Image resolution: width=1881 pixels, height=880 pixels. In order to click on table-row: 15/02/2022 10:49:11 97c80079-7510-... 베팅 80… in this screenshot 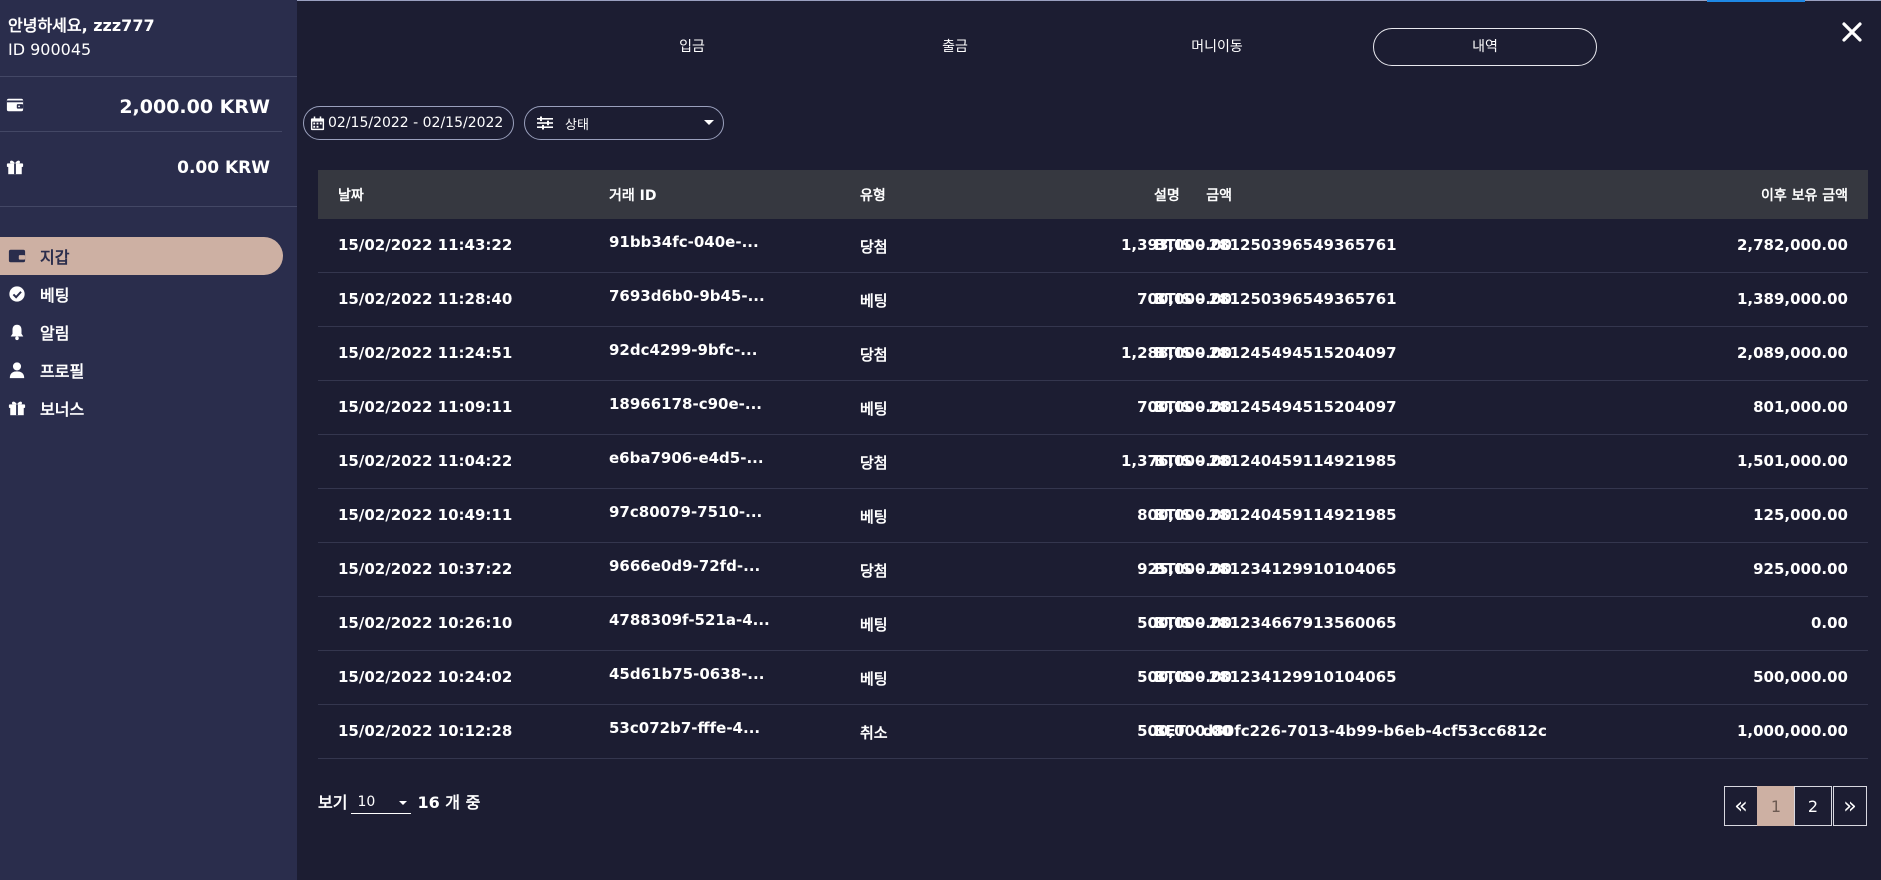, I will do `click(1093, 516)`.